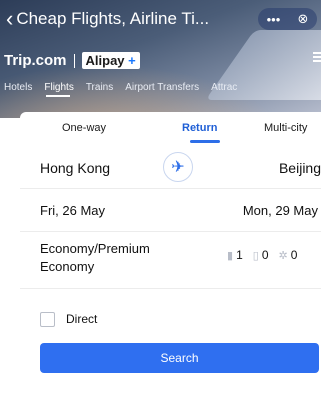 The image size is (321, 393). I want to click on cabin-class-selector: Economy/Premium Economy, so click(110, 258).